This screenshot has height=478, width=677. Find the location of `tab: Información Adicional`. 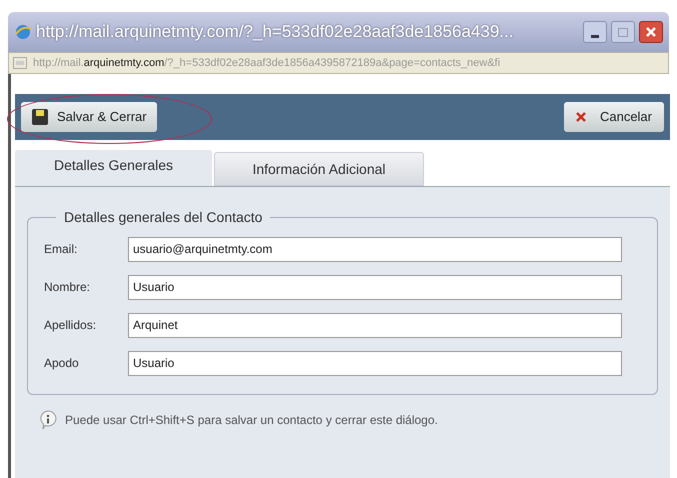

tab: Información Adicional is located at coordinates (319, 169).